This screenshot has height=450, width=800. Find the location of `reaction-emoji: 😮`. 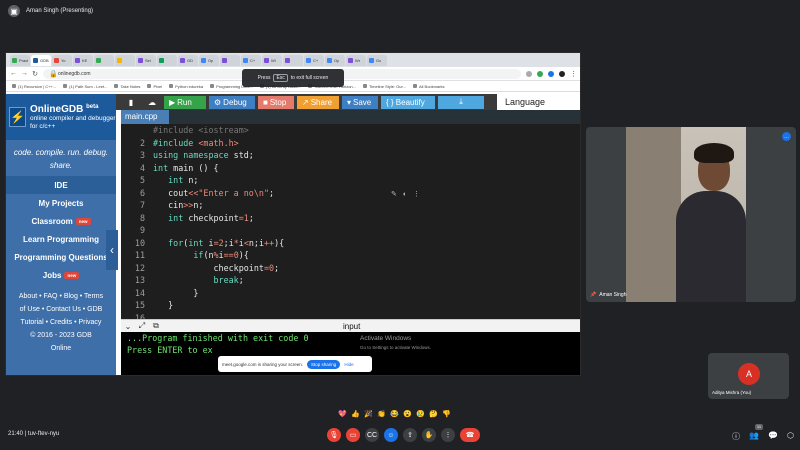

reaction-emoji: 😮 is located at coordinates (407, 414).